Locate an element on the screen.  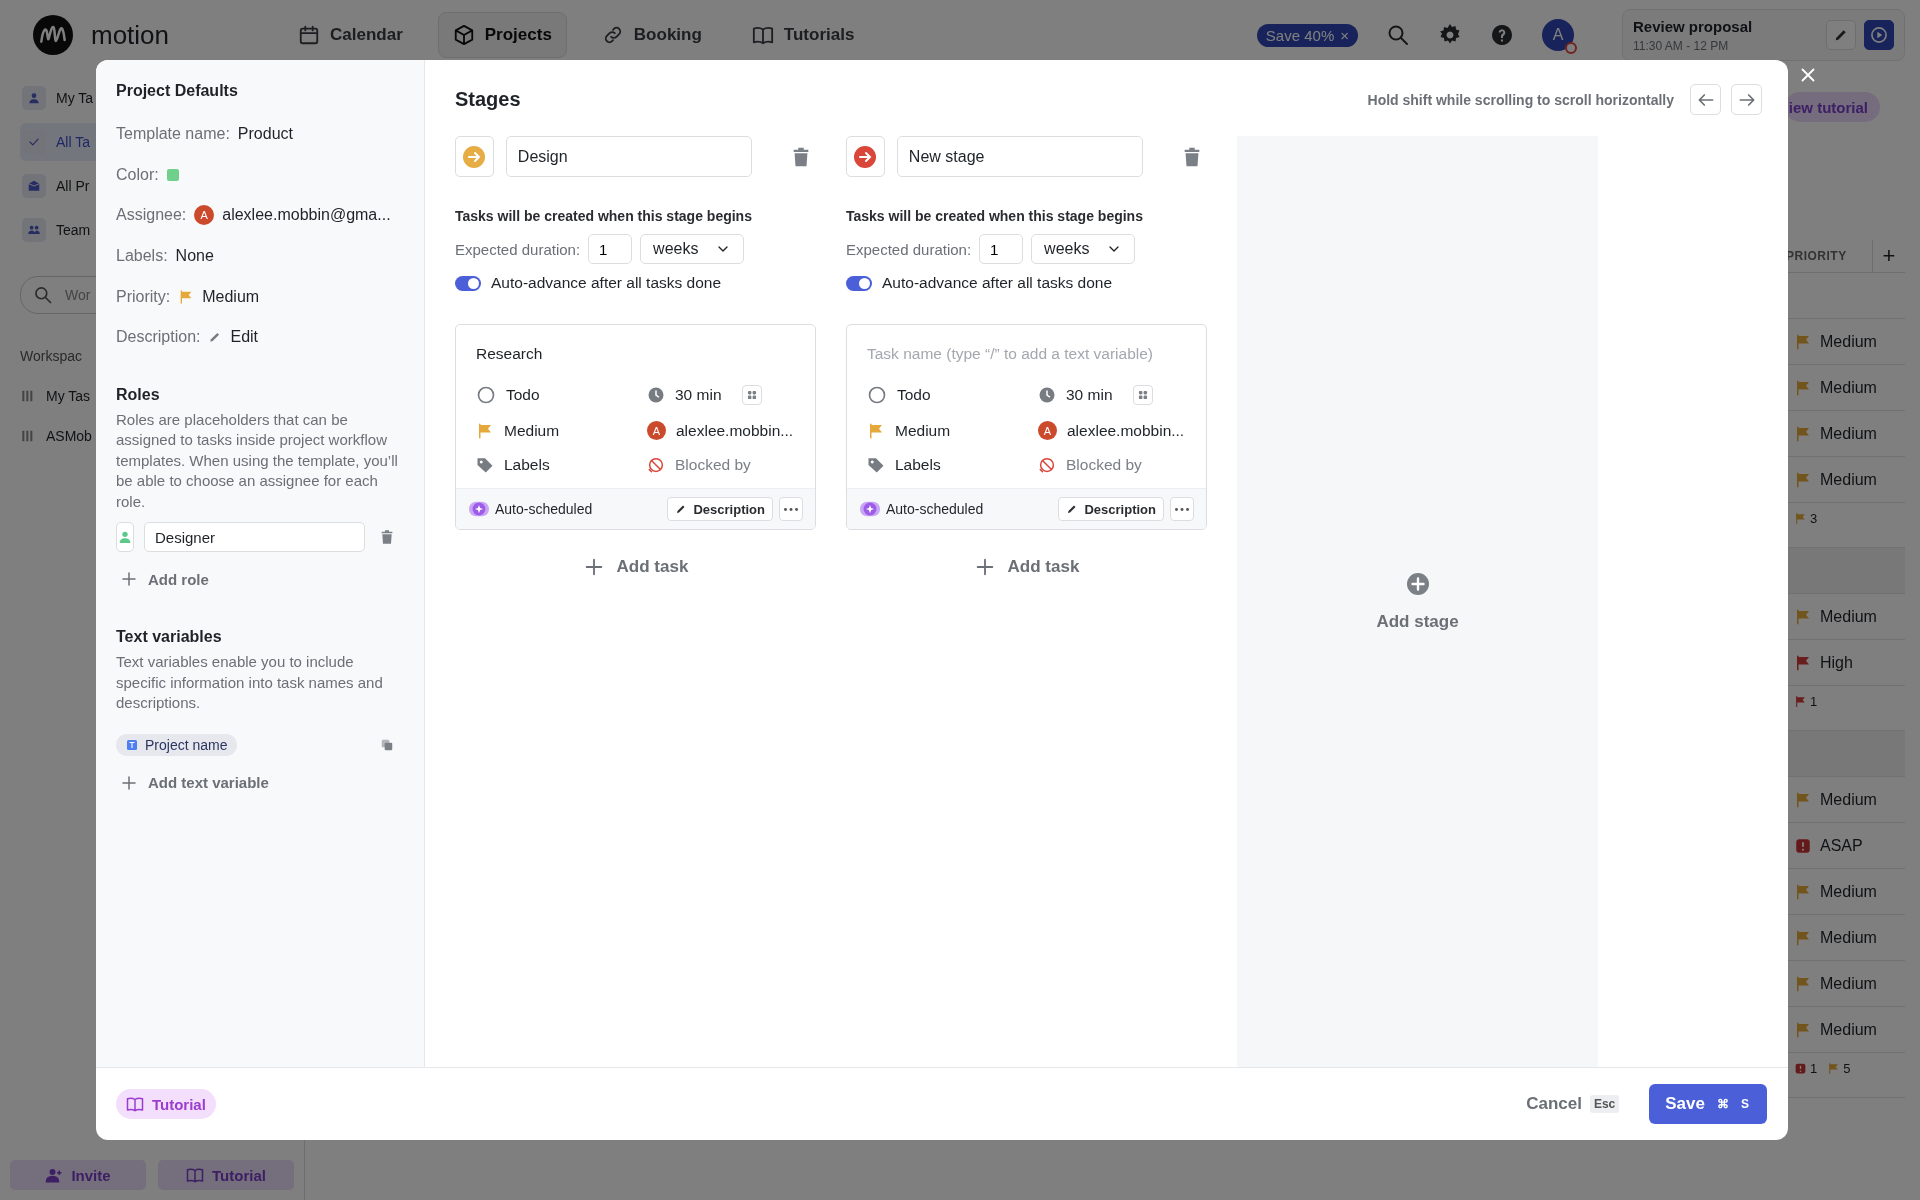
field-label: Labels: is located at coordinates (142, 256).